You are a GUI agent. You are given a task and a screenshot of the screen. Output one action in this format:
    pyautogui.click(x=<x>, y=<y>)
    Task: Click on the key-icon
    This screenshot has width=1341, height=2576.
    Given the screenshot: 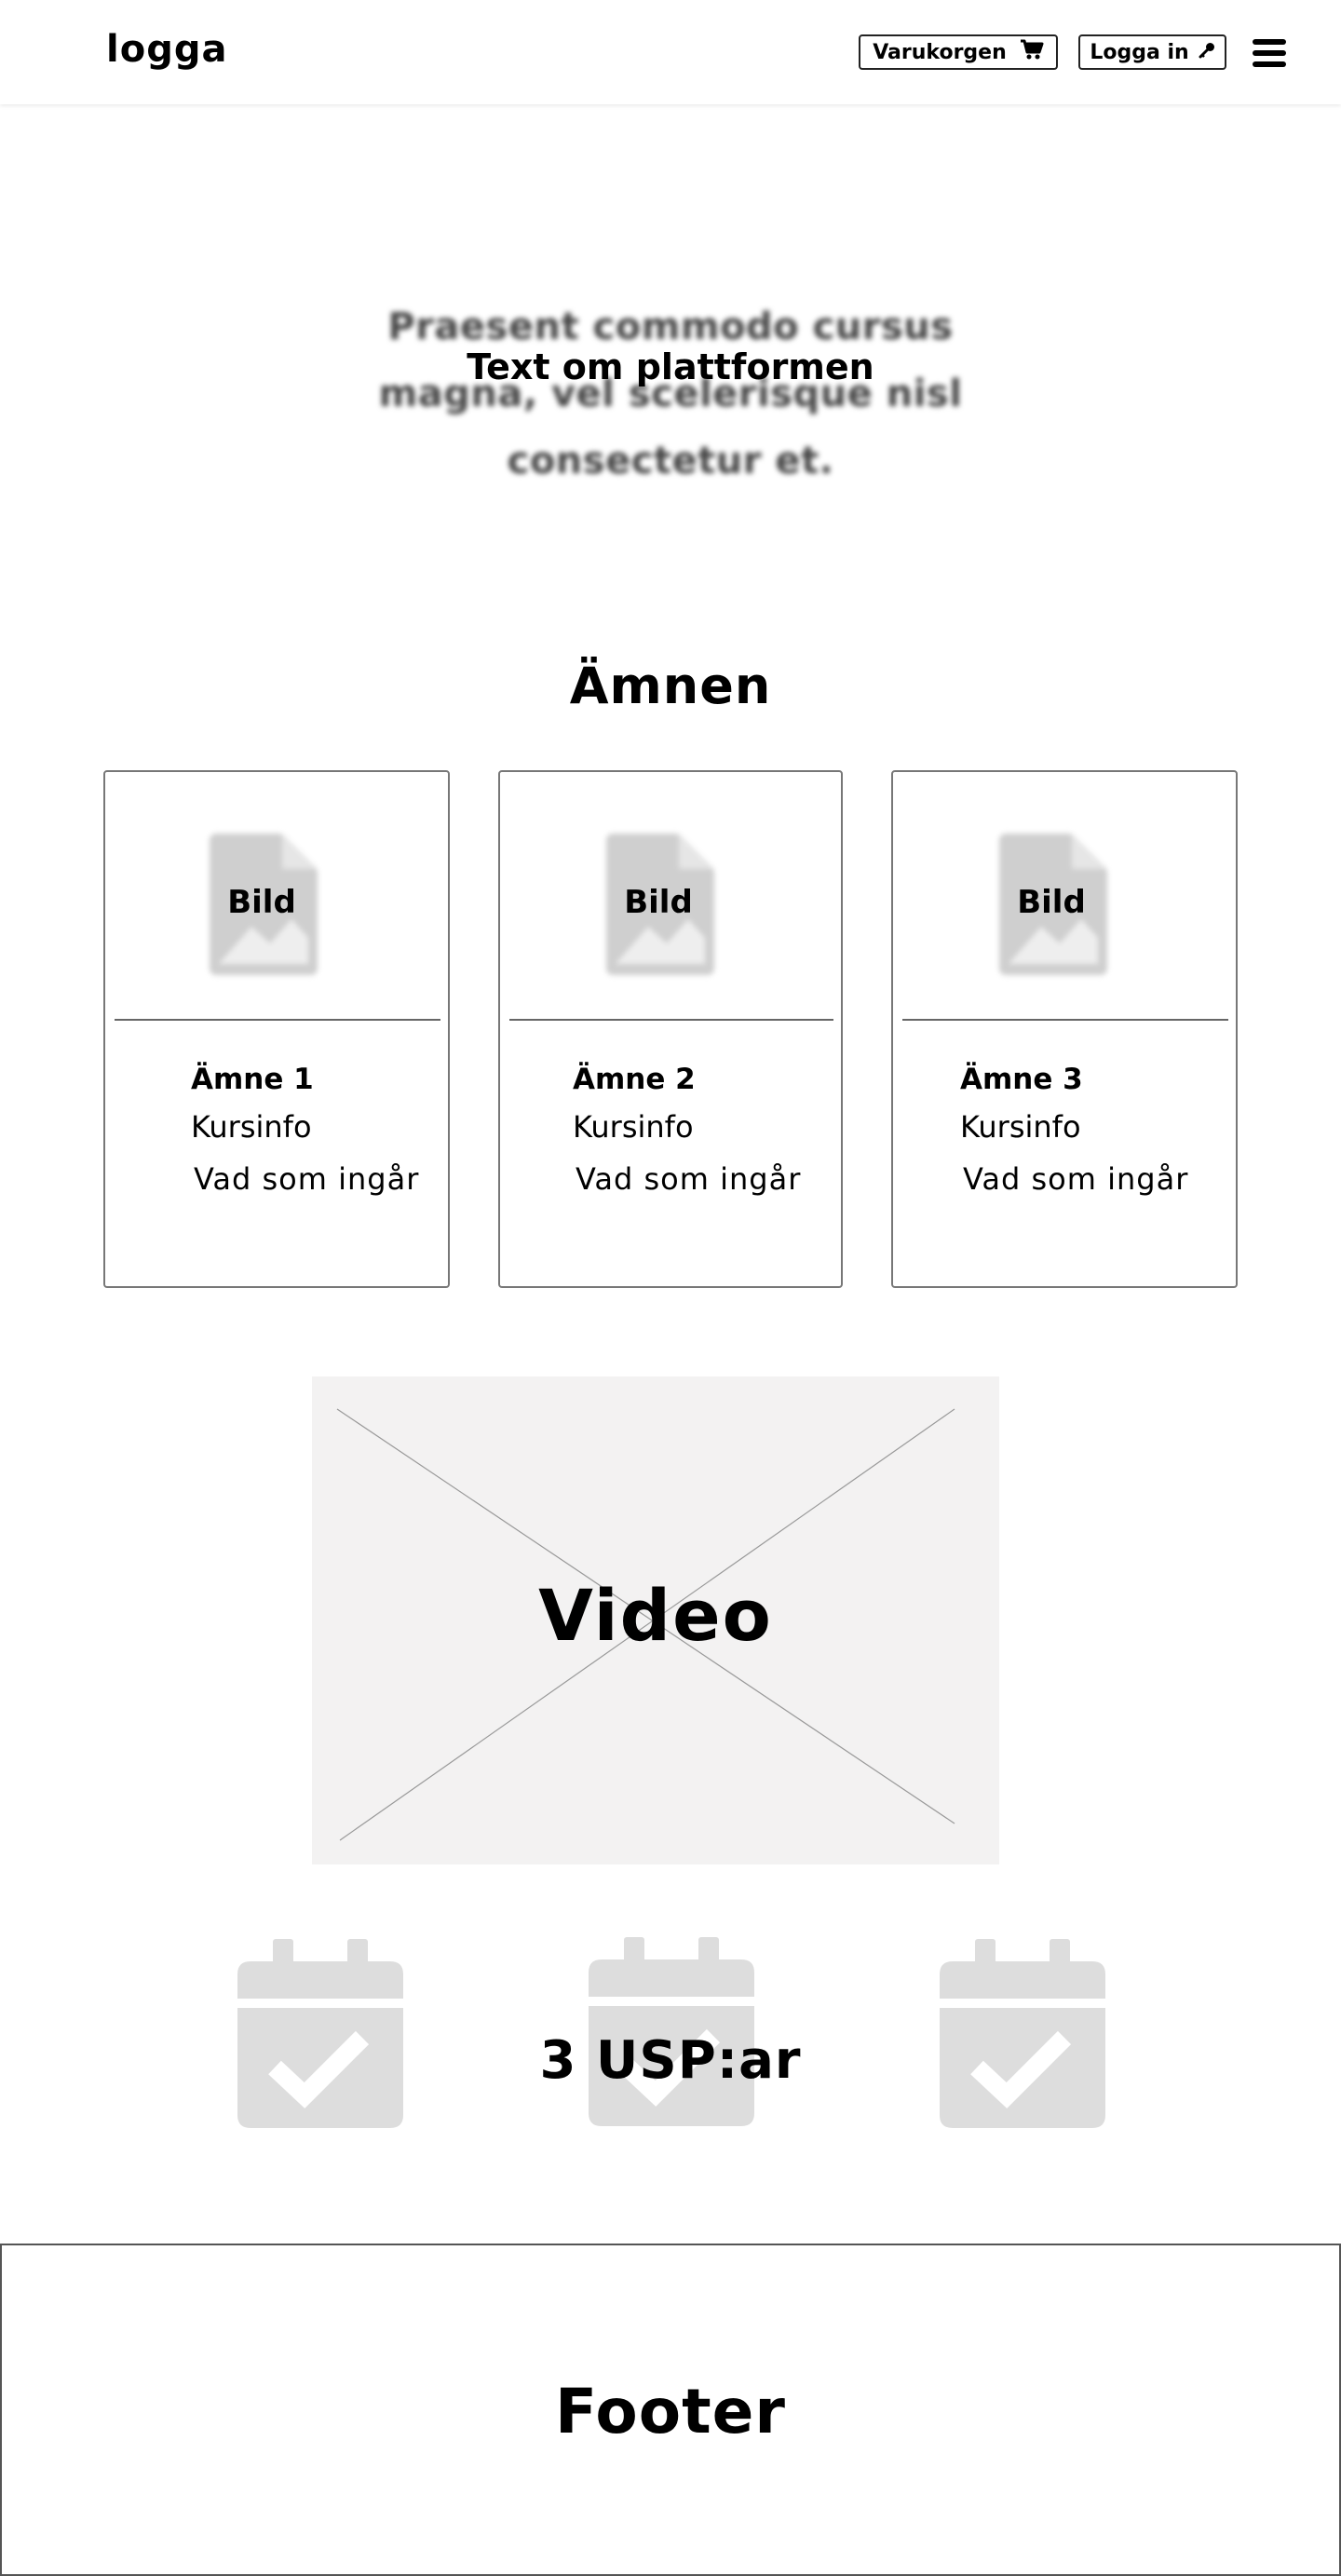 What is the action you would take?
    pyautogui.click(x=1207, y=52)
    